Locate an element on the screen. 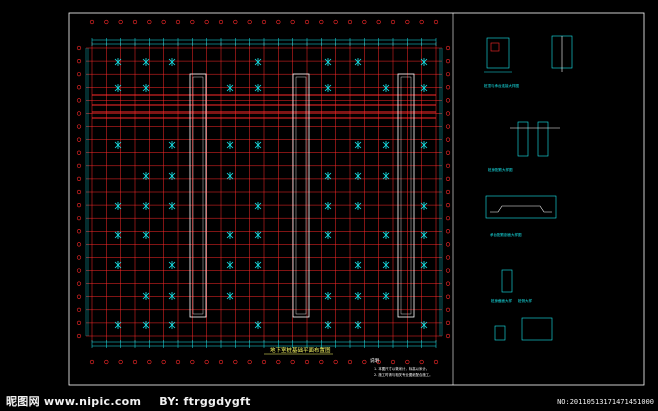 Image resolution: width=658 pixels, height=411 pixels. plan-title: 地下室桩基础平面布置图 is located at coordinates (300, 350).